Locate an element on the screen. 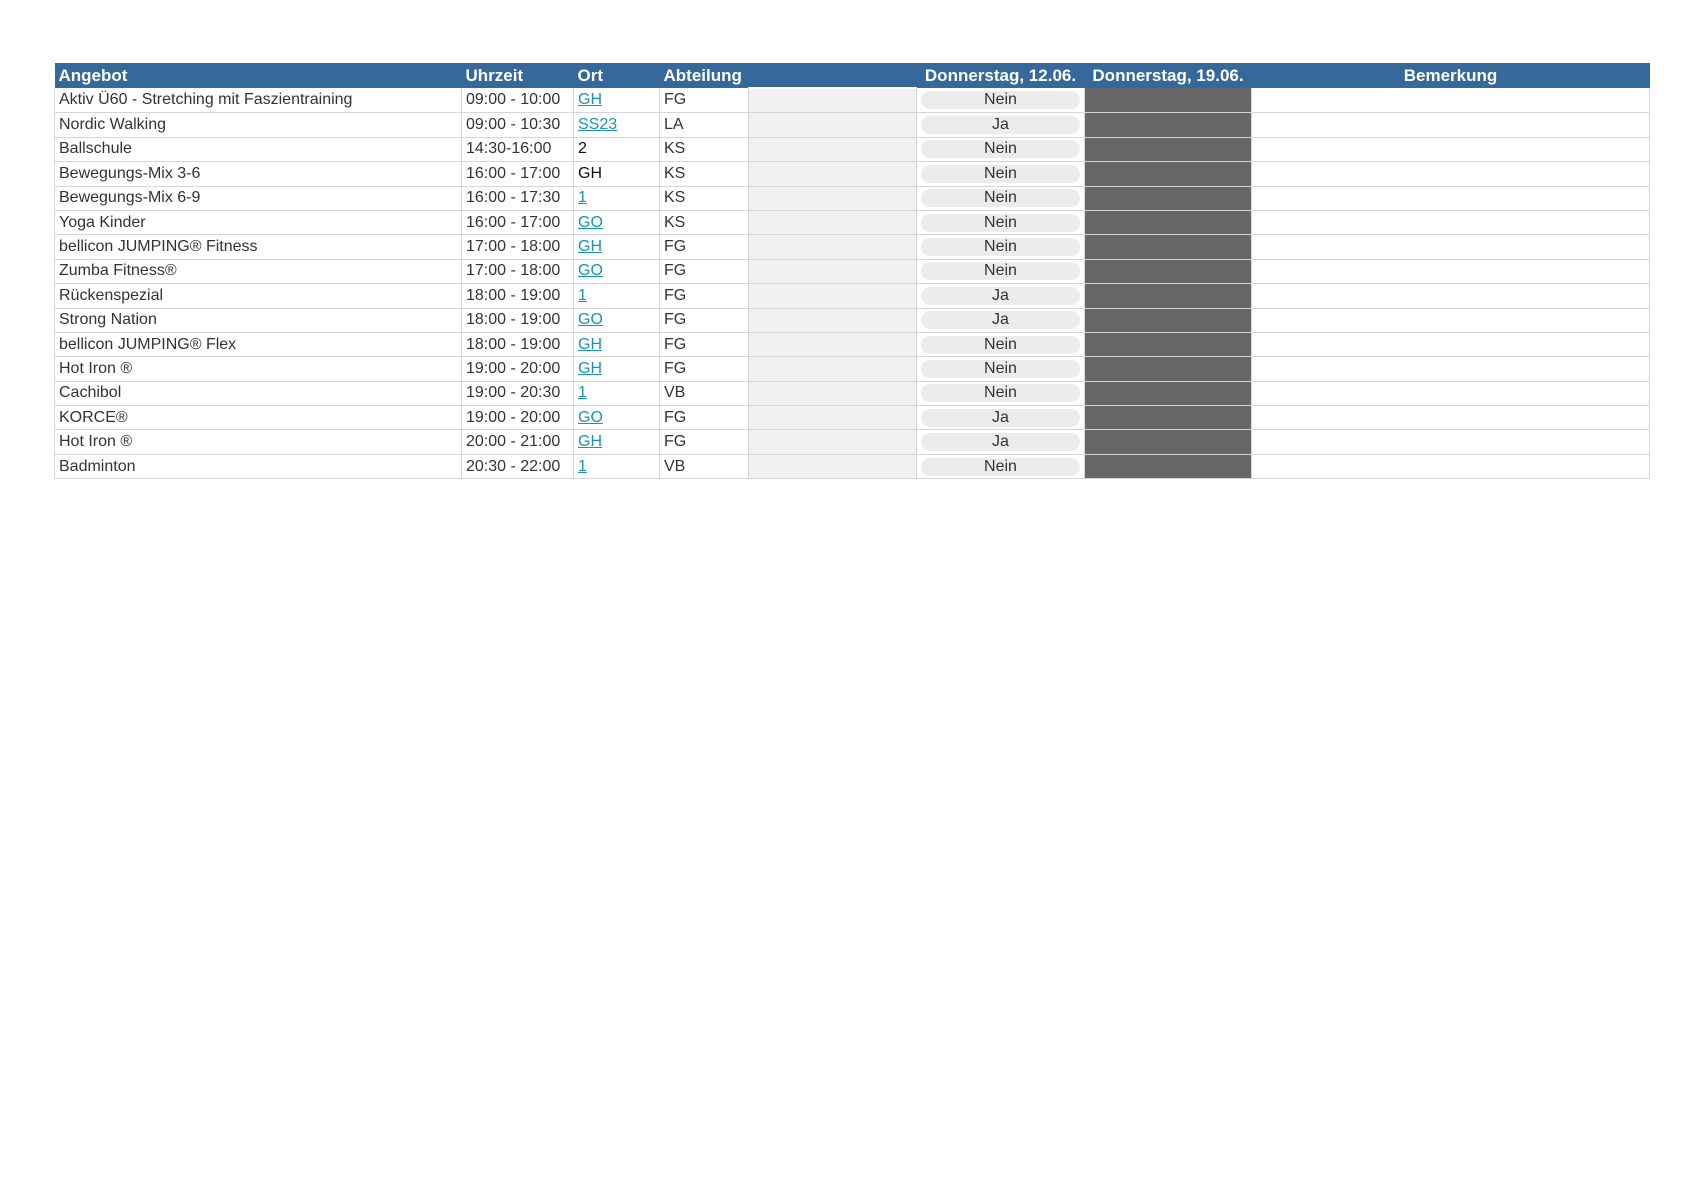 This screenshot has width=1685, height=1191. cell-abteilung: FG is located at coordinates (704, 101).